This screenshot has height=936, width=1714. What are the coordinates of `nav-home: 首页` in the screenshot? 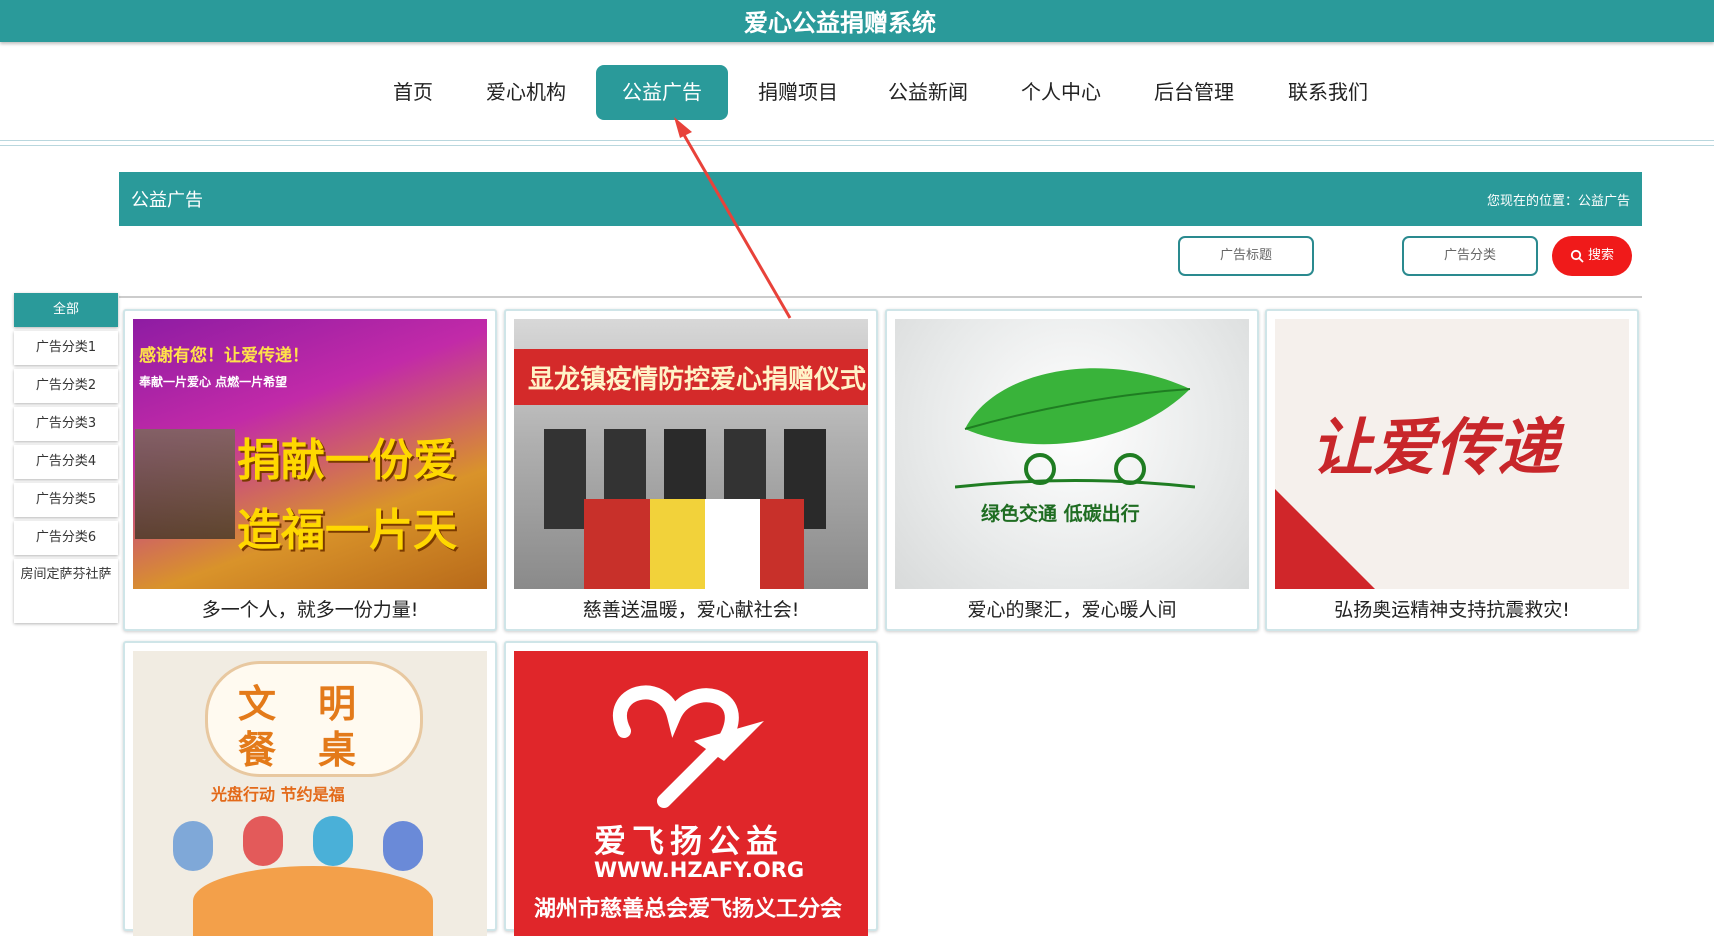 It's located at (413, 92).